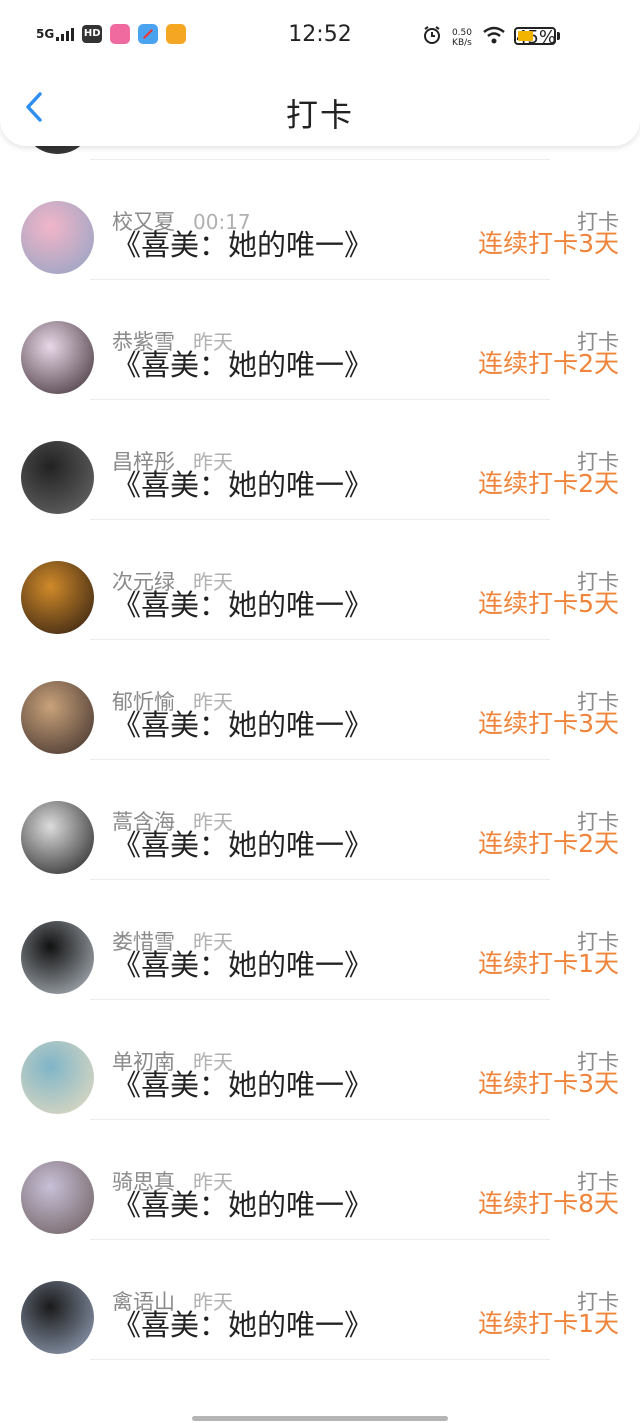 The height and width of the screenshot is (1423, 640). I want to click on wifi-icon, so click(494, 37).